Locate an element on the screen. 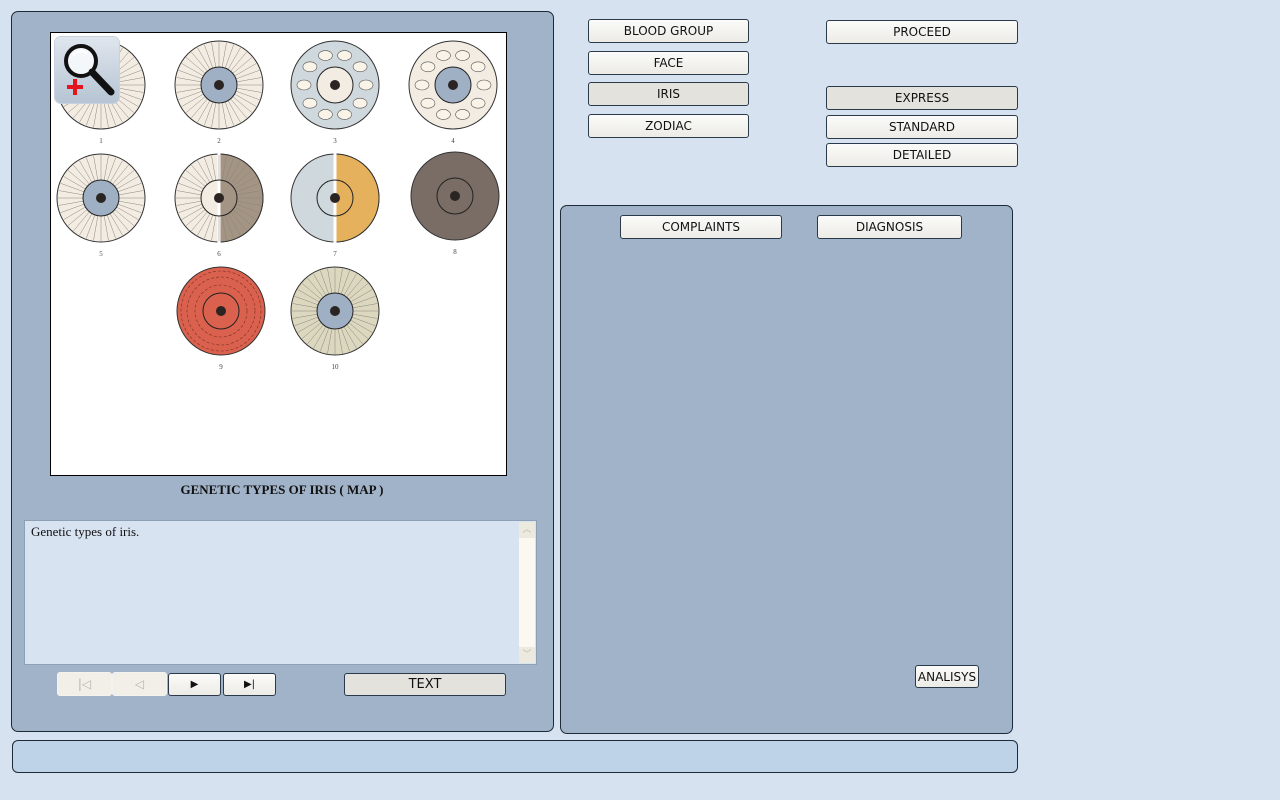 Image resolution: width=1280 pixels, height=800 pixels. prev-page-icon: ◁ is located at coordinates (139, 684).